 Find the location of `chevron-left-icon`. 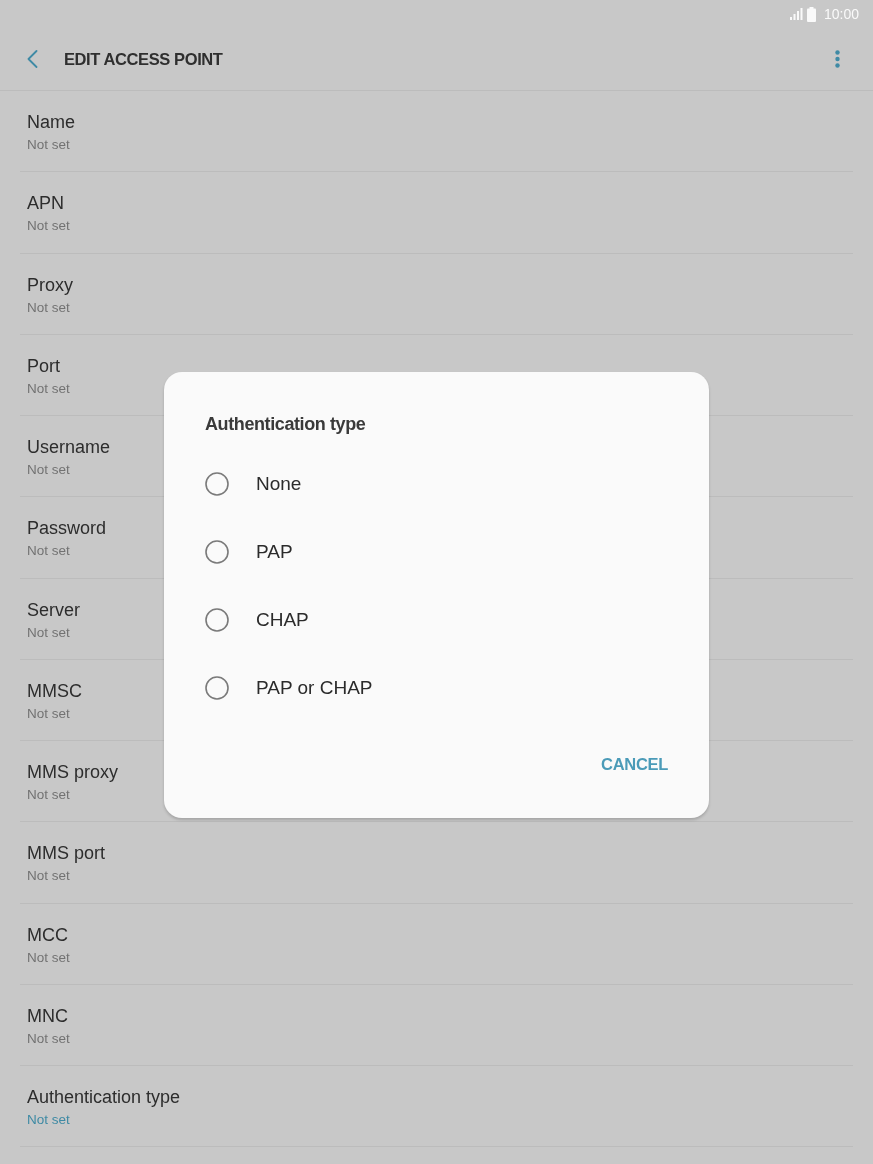

chevron-left-icon is located at coordinates (32, 59).